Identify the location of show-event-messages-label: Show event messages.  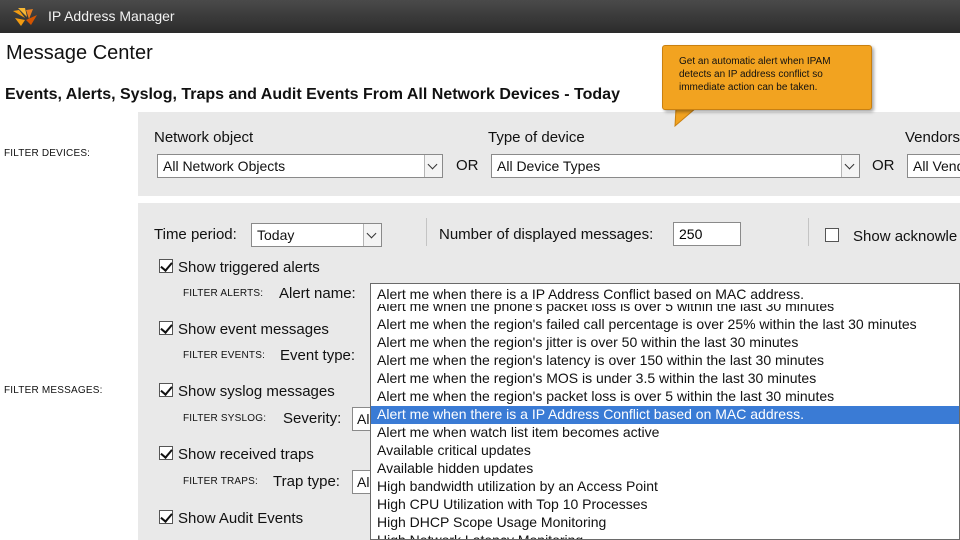
(253, 329).